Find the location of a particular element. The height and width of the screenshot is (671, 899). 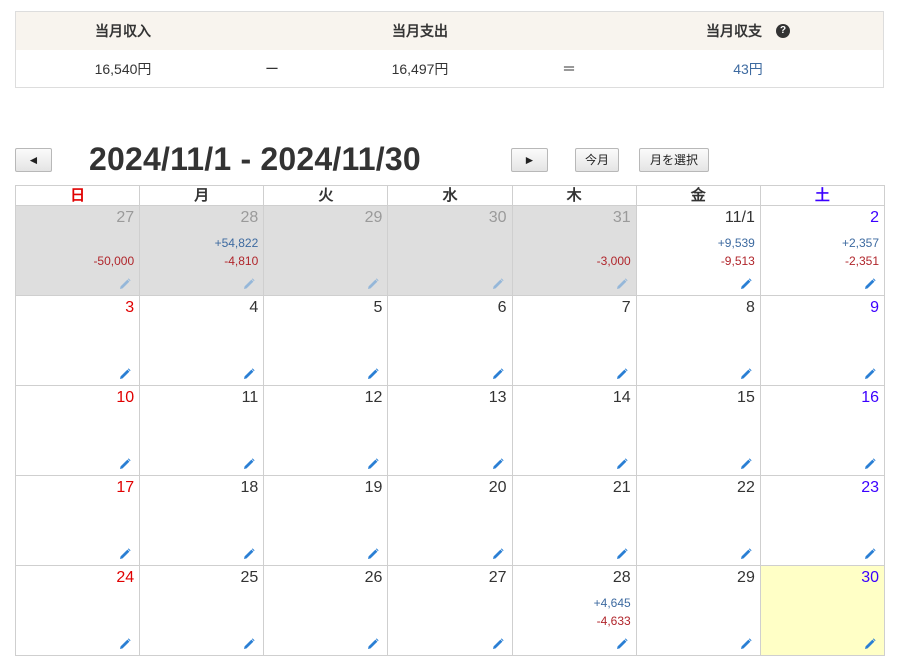

calendar-day-cell: 11 is located at coordinates (202, 430).